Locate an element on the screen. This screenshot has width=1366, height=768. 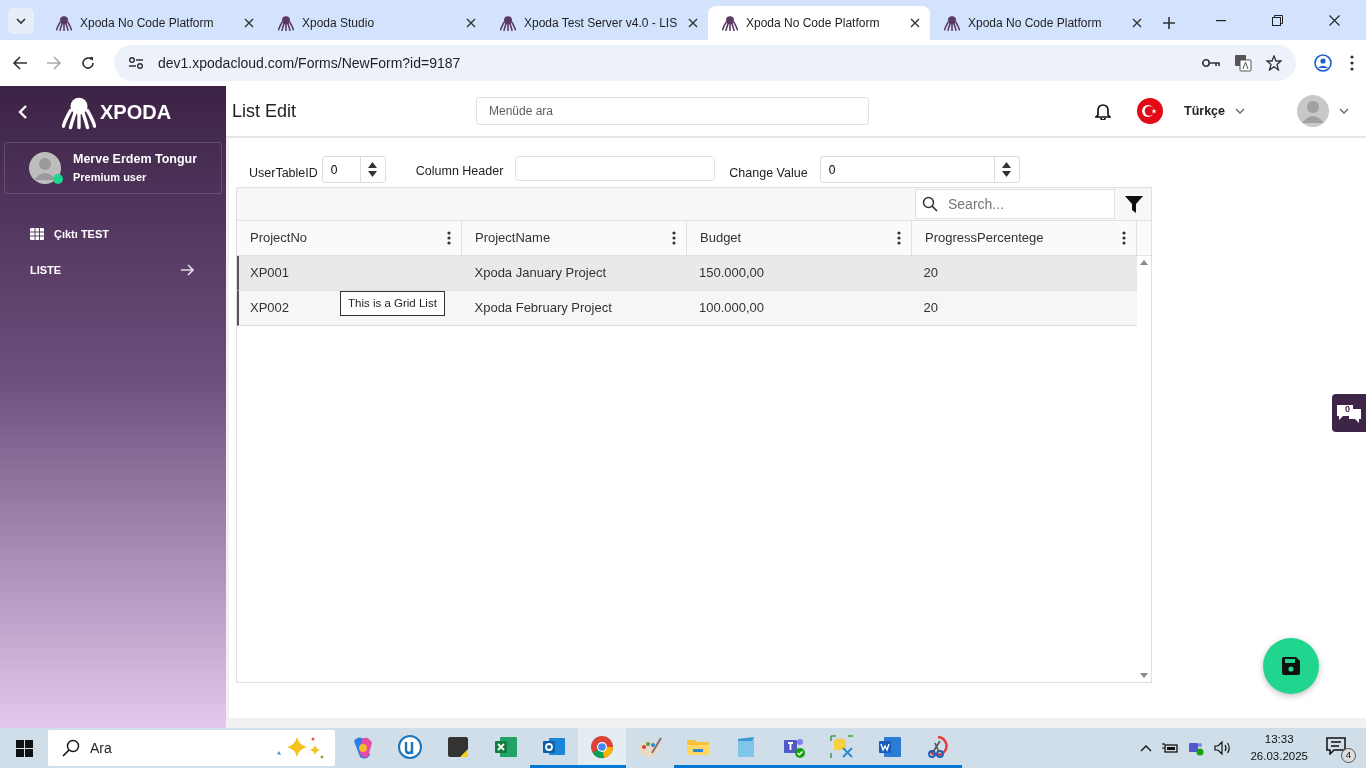
tab-list-button is located at coordinates (21, 21).